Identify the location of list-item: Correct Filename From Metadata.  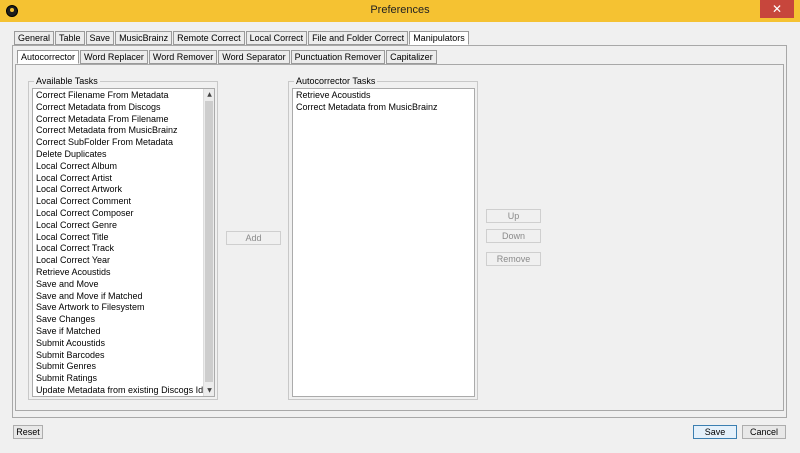
(123, 96).